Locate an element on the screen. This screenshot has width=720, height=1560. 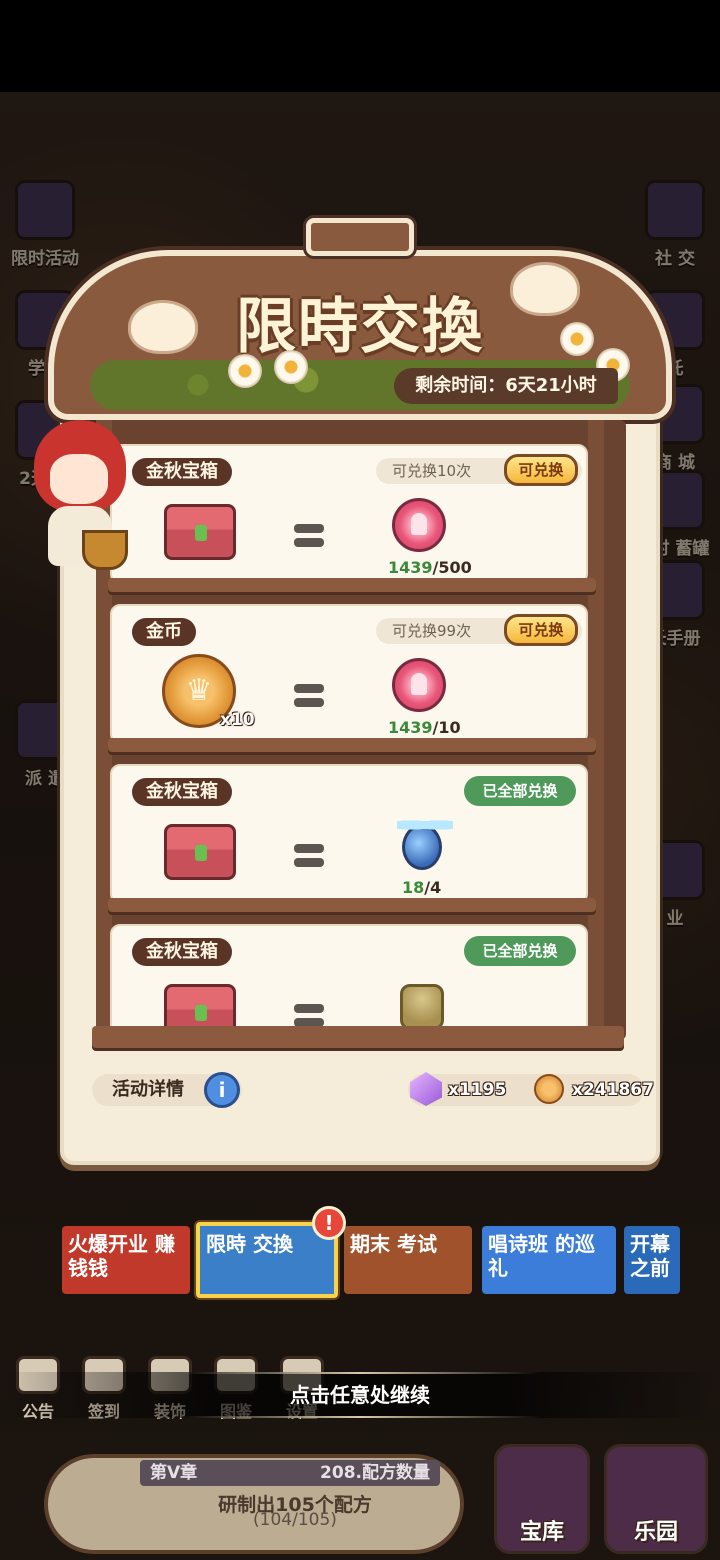
exchange-item: 金秋宝箱 可兑换10次 可兑换 1439/500 is located at coordinates (349, 514).